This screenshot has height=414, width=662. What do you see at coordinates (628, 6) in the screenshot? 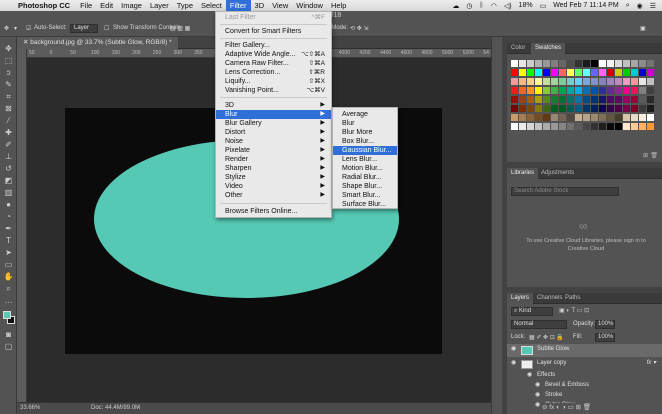
I see `search-icon: ⌕` at bounding box center [628, 6].